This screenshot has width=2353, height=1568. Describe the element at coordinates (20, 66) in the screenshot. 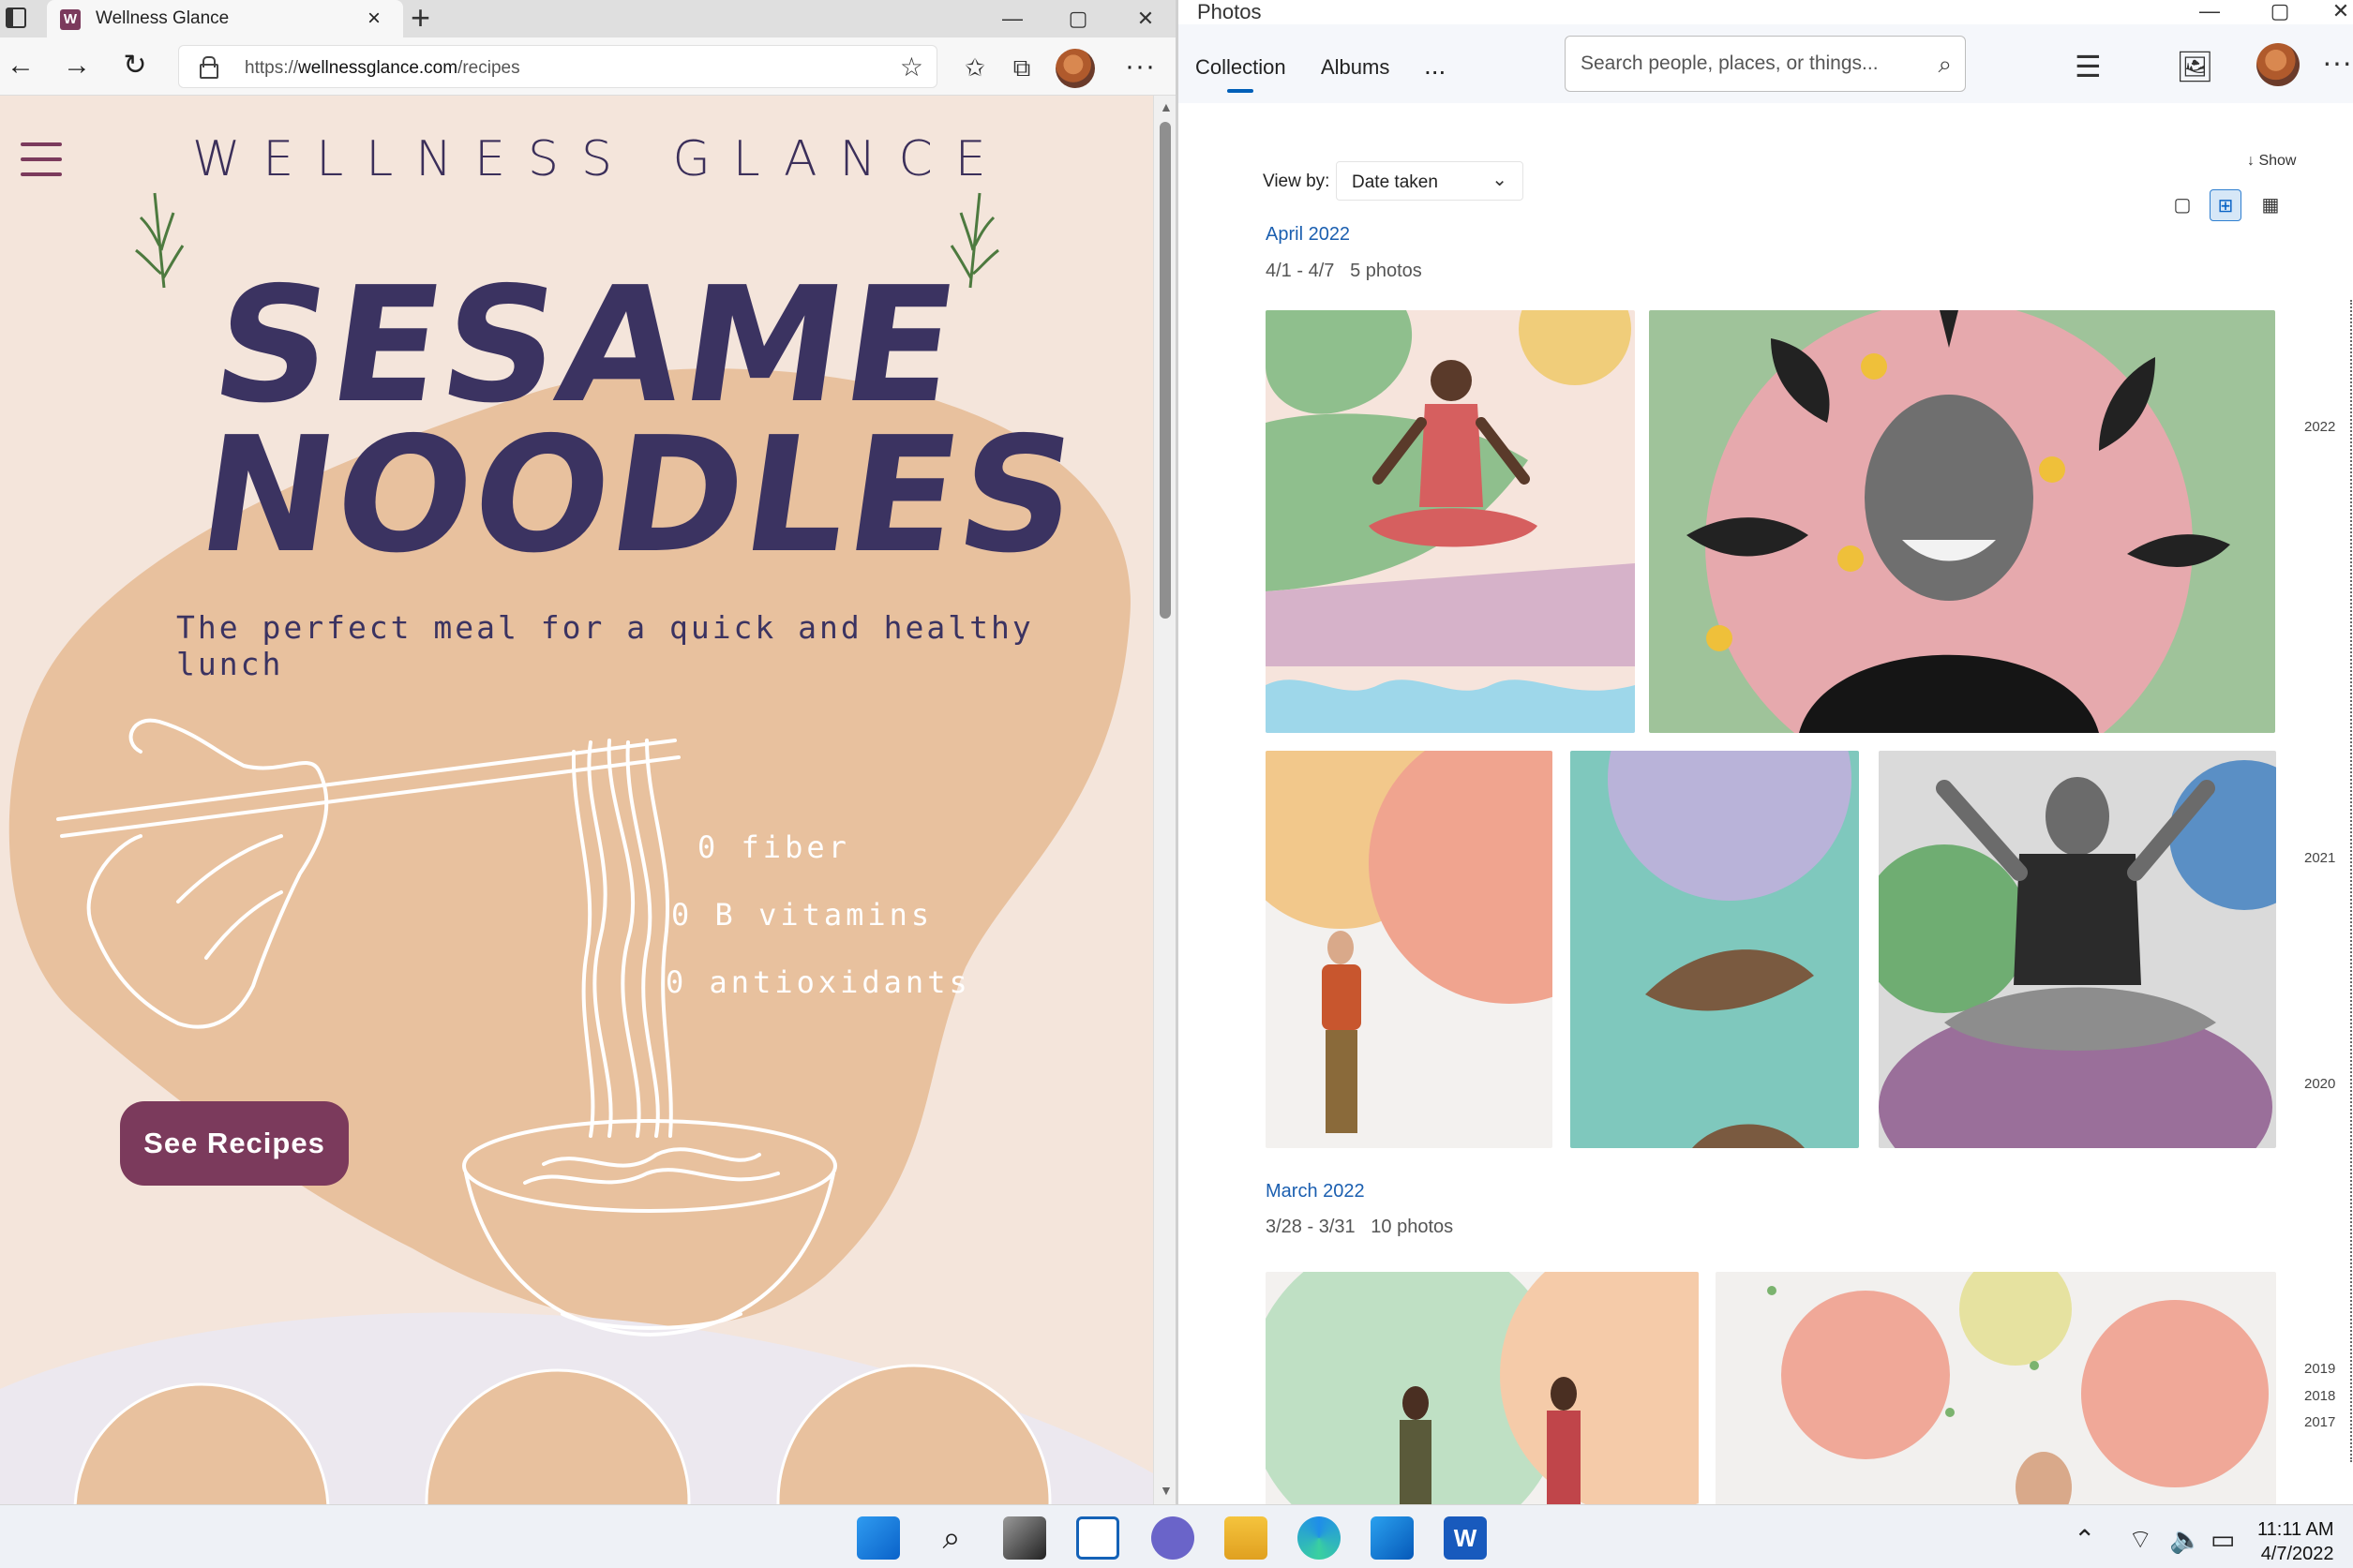

I see `back-icon: ←` at that location.